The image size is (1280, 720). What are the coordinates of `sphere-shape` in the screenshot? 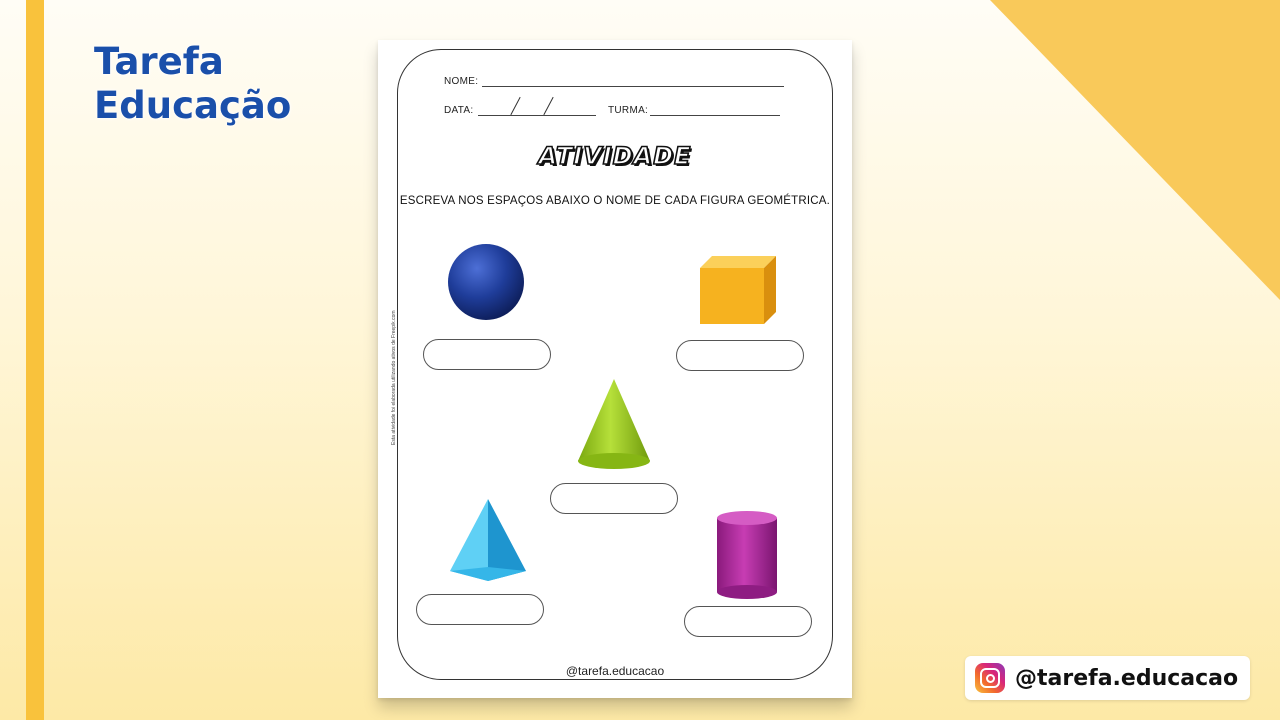 It's located at (486, 282).